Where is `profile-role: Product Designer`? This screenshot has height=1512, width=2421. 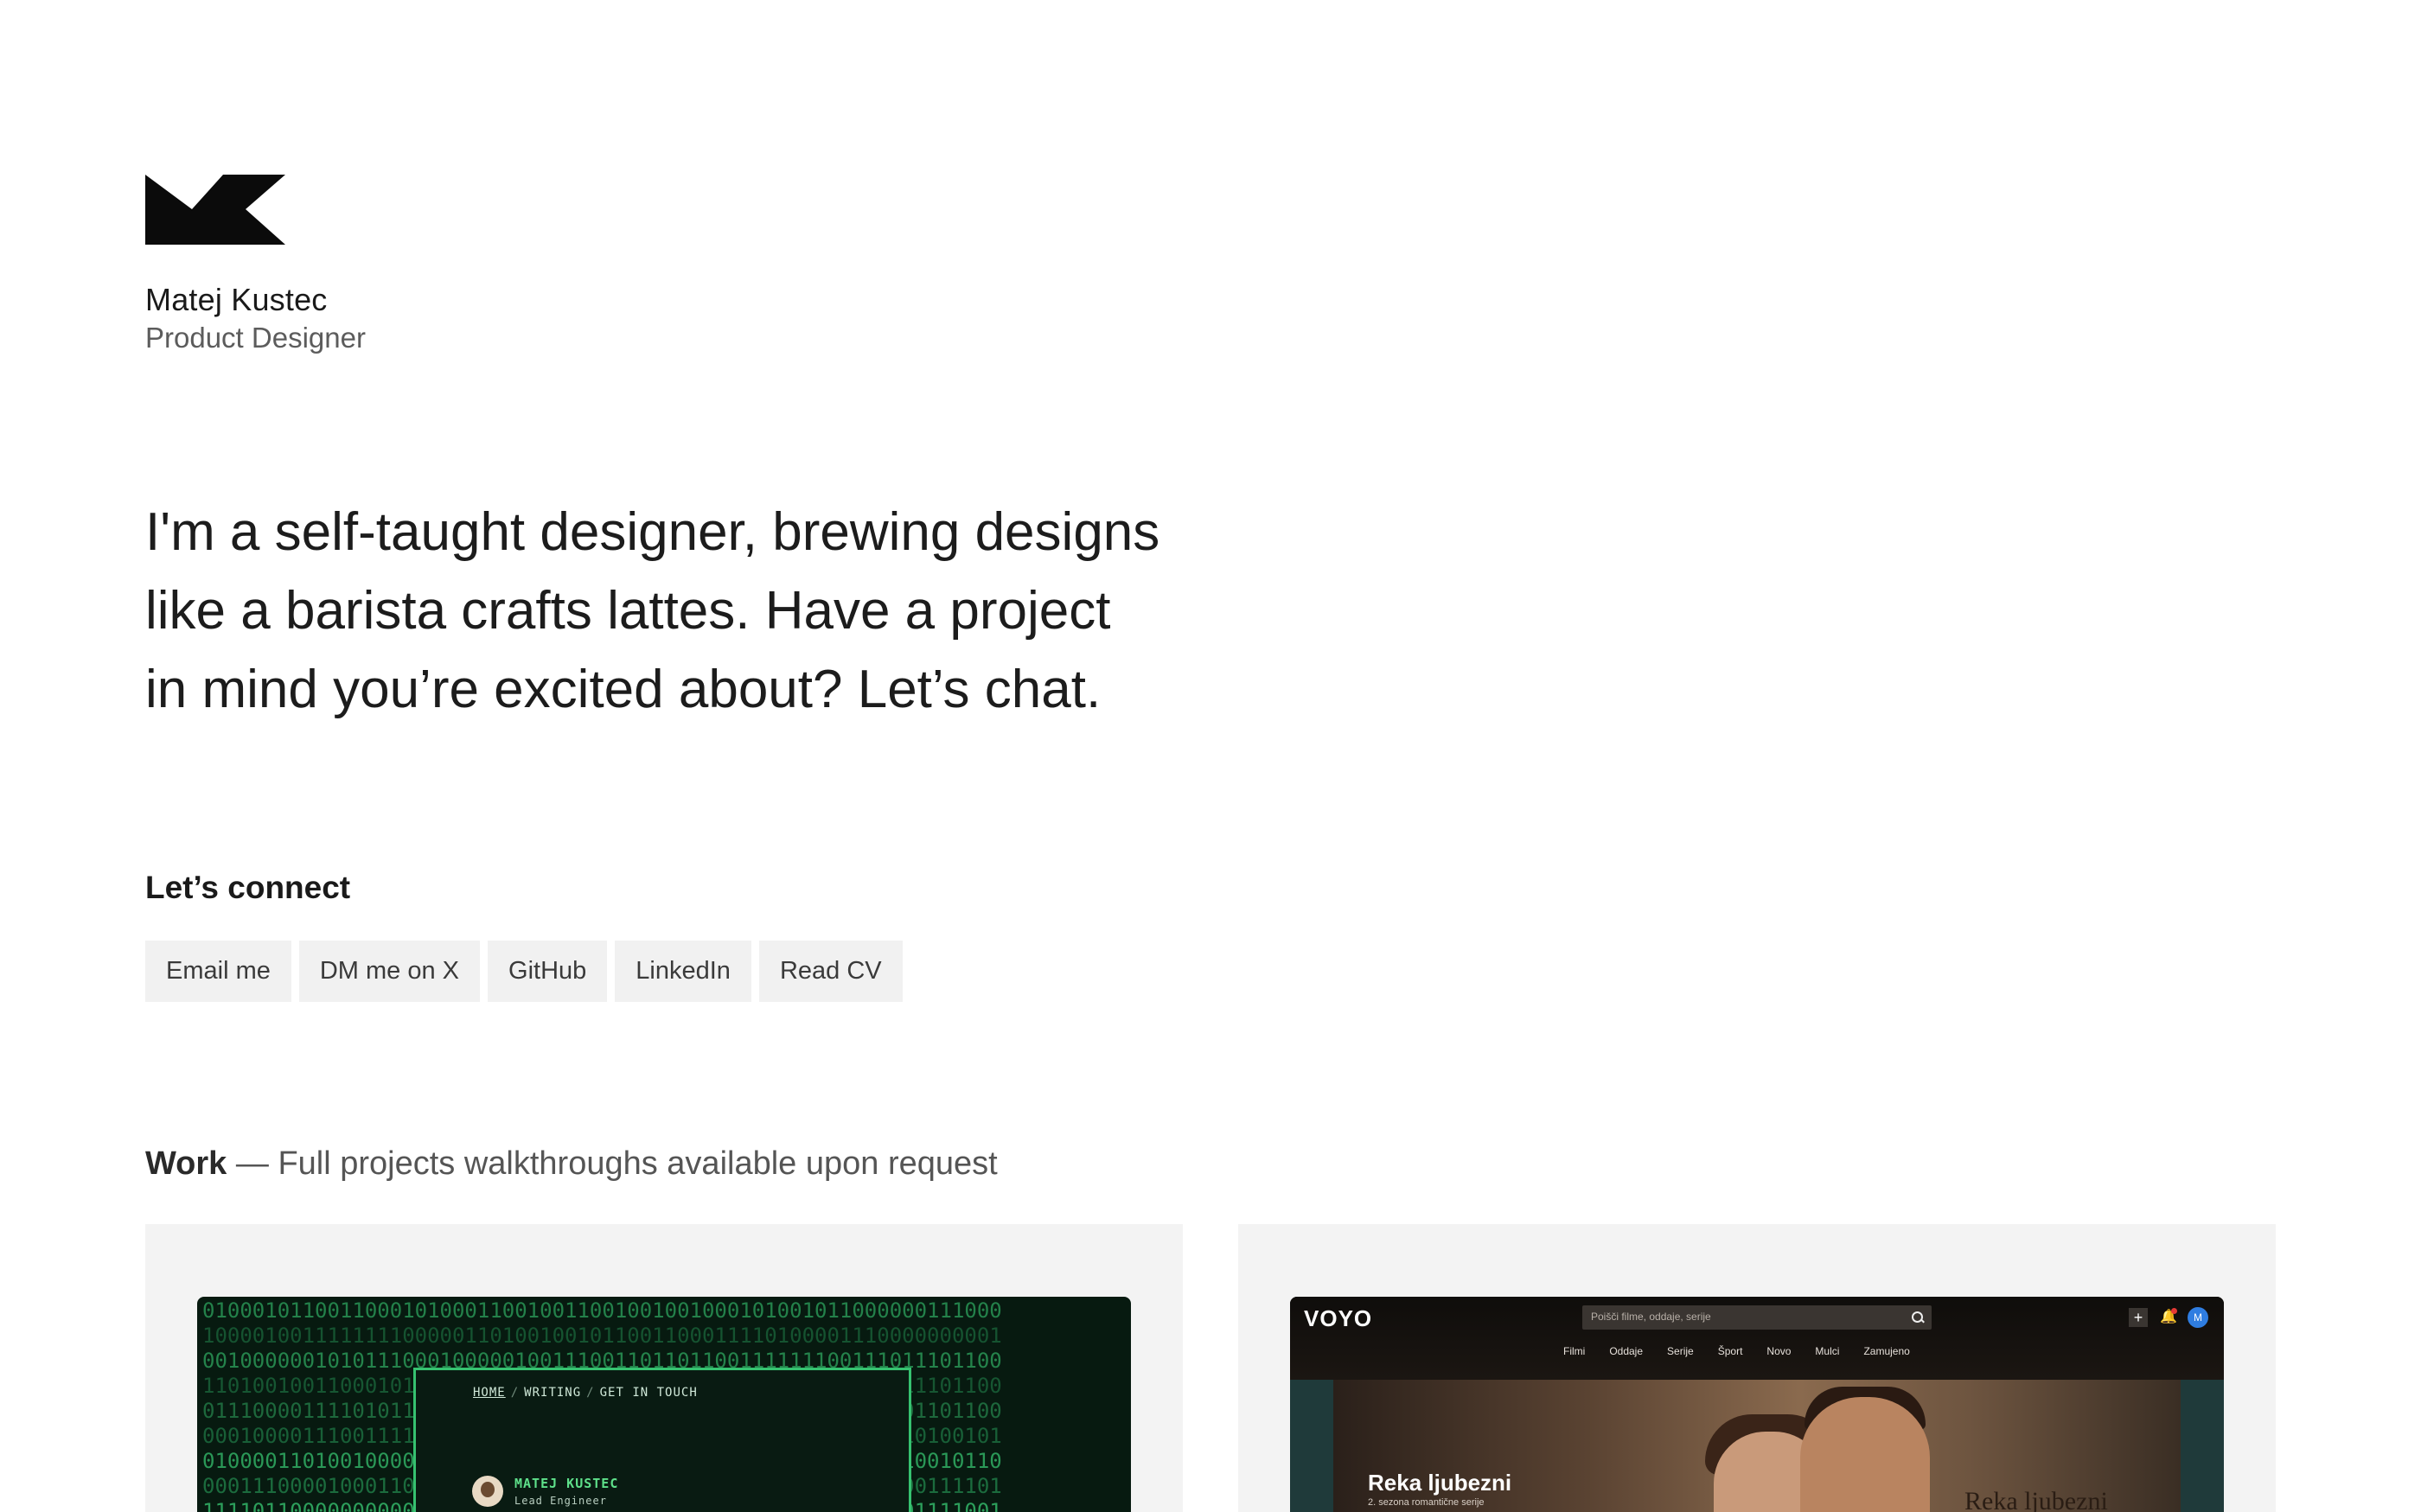
profile-role: Product Designer is located at coordinates (255, 338).